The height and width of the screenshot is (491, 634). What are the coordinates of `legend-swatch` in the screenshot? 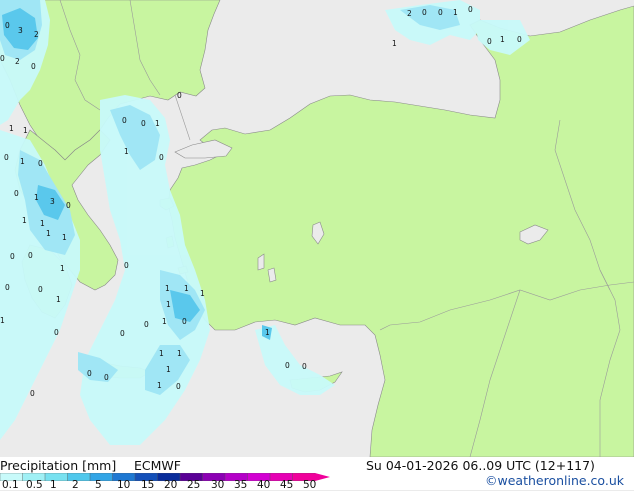 It's located at (79, 477).